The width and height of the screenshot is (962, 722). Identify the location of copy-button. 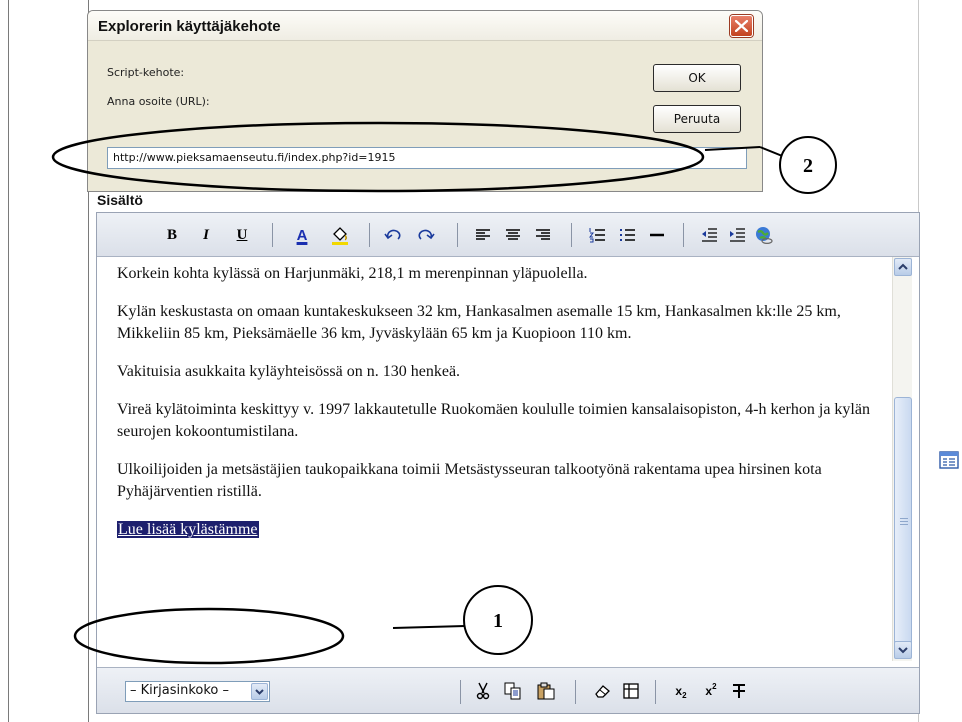
(513, 691).